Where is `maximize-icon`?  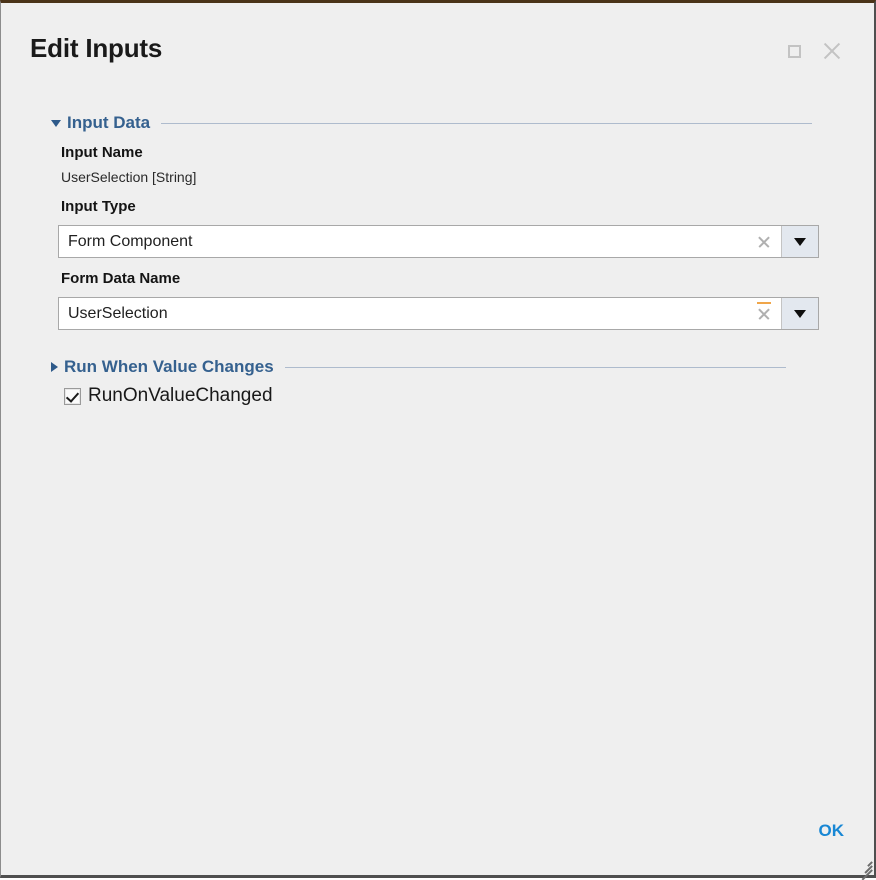 maximize-icon is located at coordinates (794, 51).